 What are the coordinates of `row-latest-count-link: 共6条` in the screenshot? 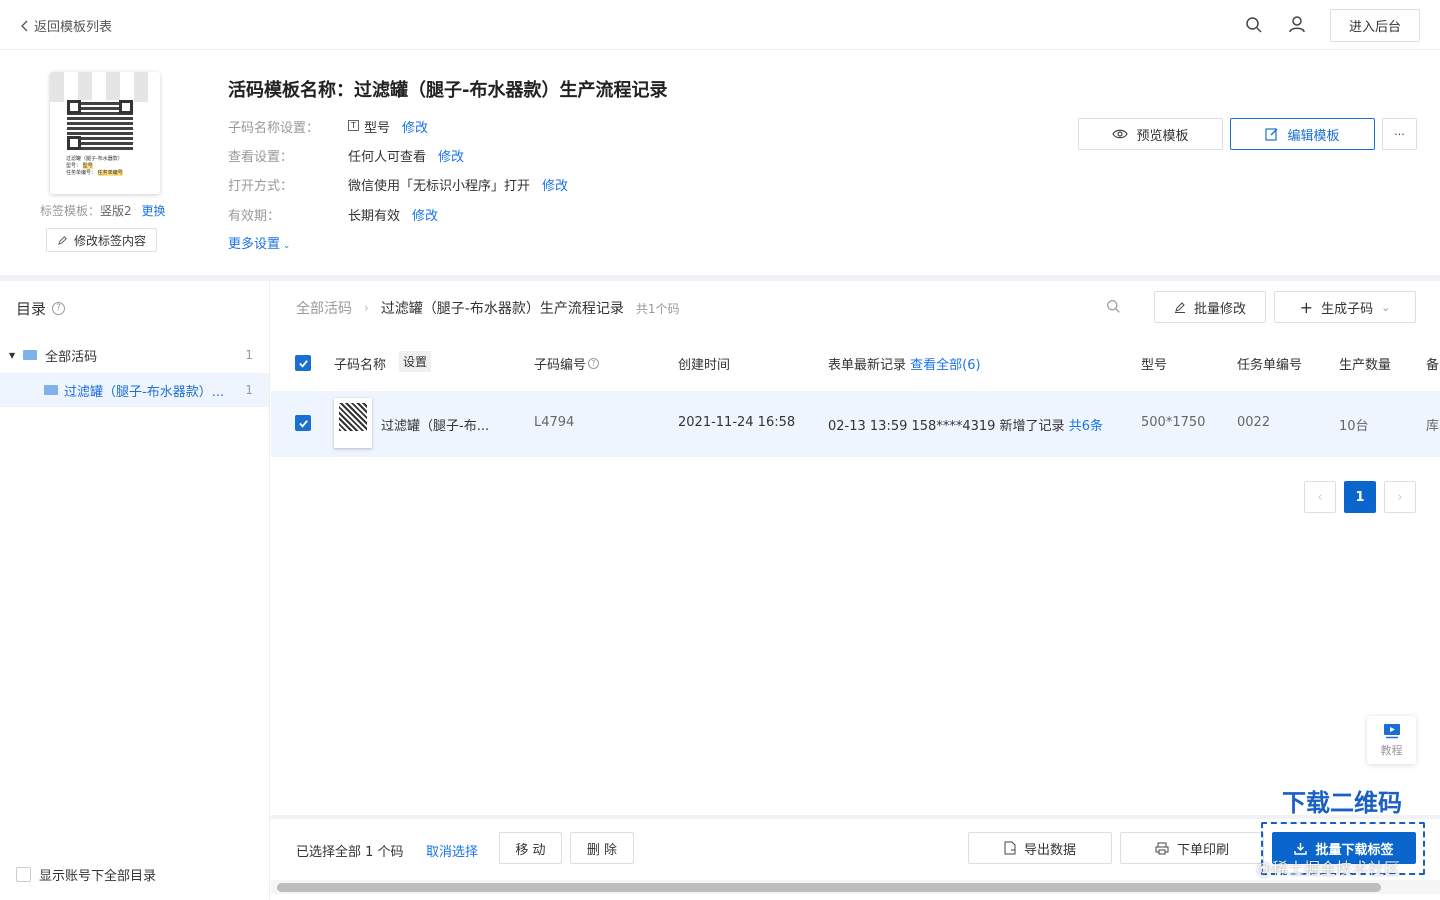 It's located at (1086, 426).